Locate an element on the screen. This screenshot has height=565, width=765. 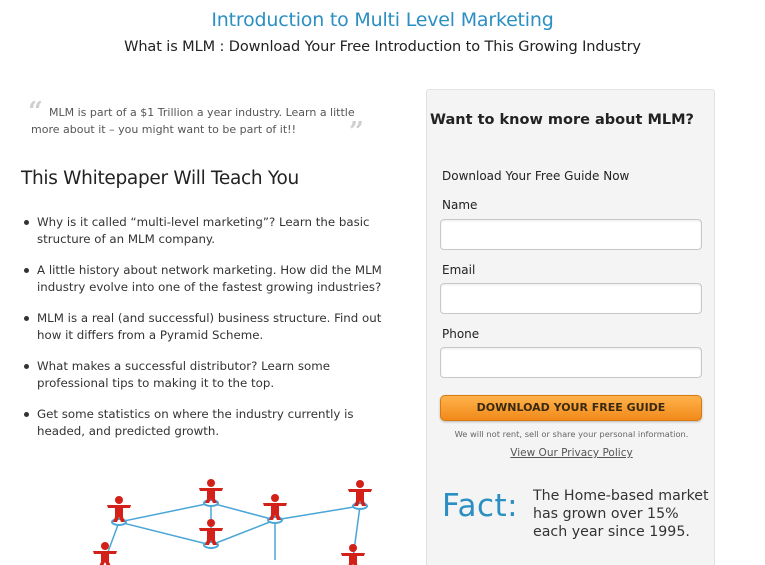
phone-field is located at coordinates (571, 362).